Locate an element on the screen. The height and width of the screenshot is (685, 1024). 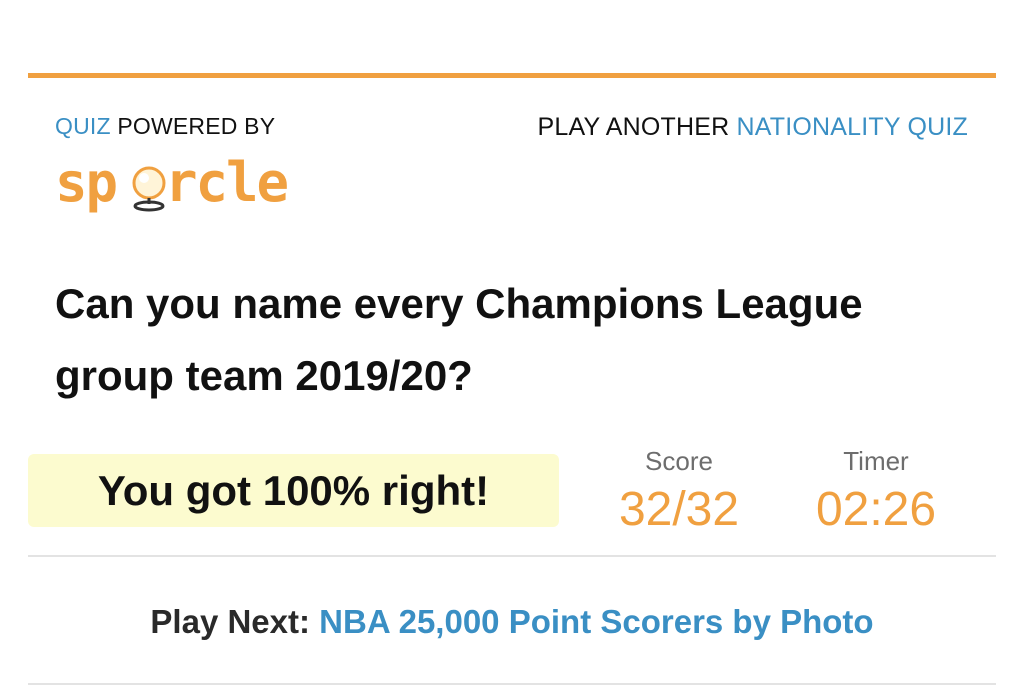
powered-by-quiz-word: QUIZ is located at coordinates (83, 126).